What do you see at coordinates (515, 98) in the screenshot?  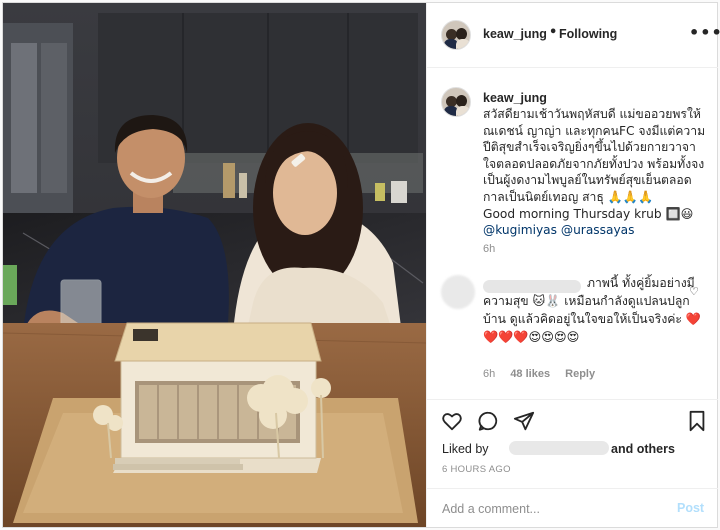 I see `caption-username: keaw_jung` at bounding box center [515, 98].